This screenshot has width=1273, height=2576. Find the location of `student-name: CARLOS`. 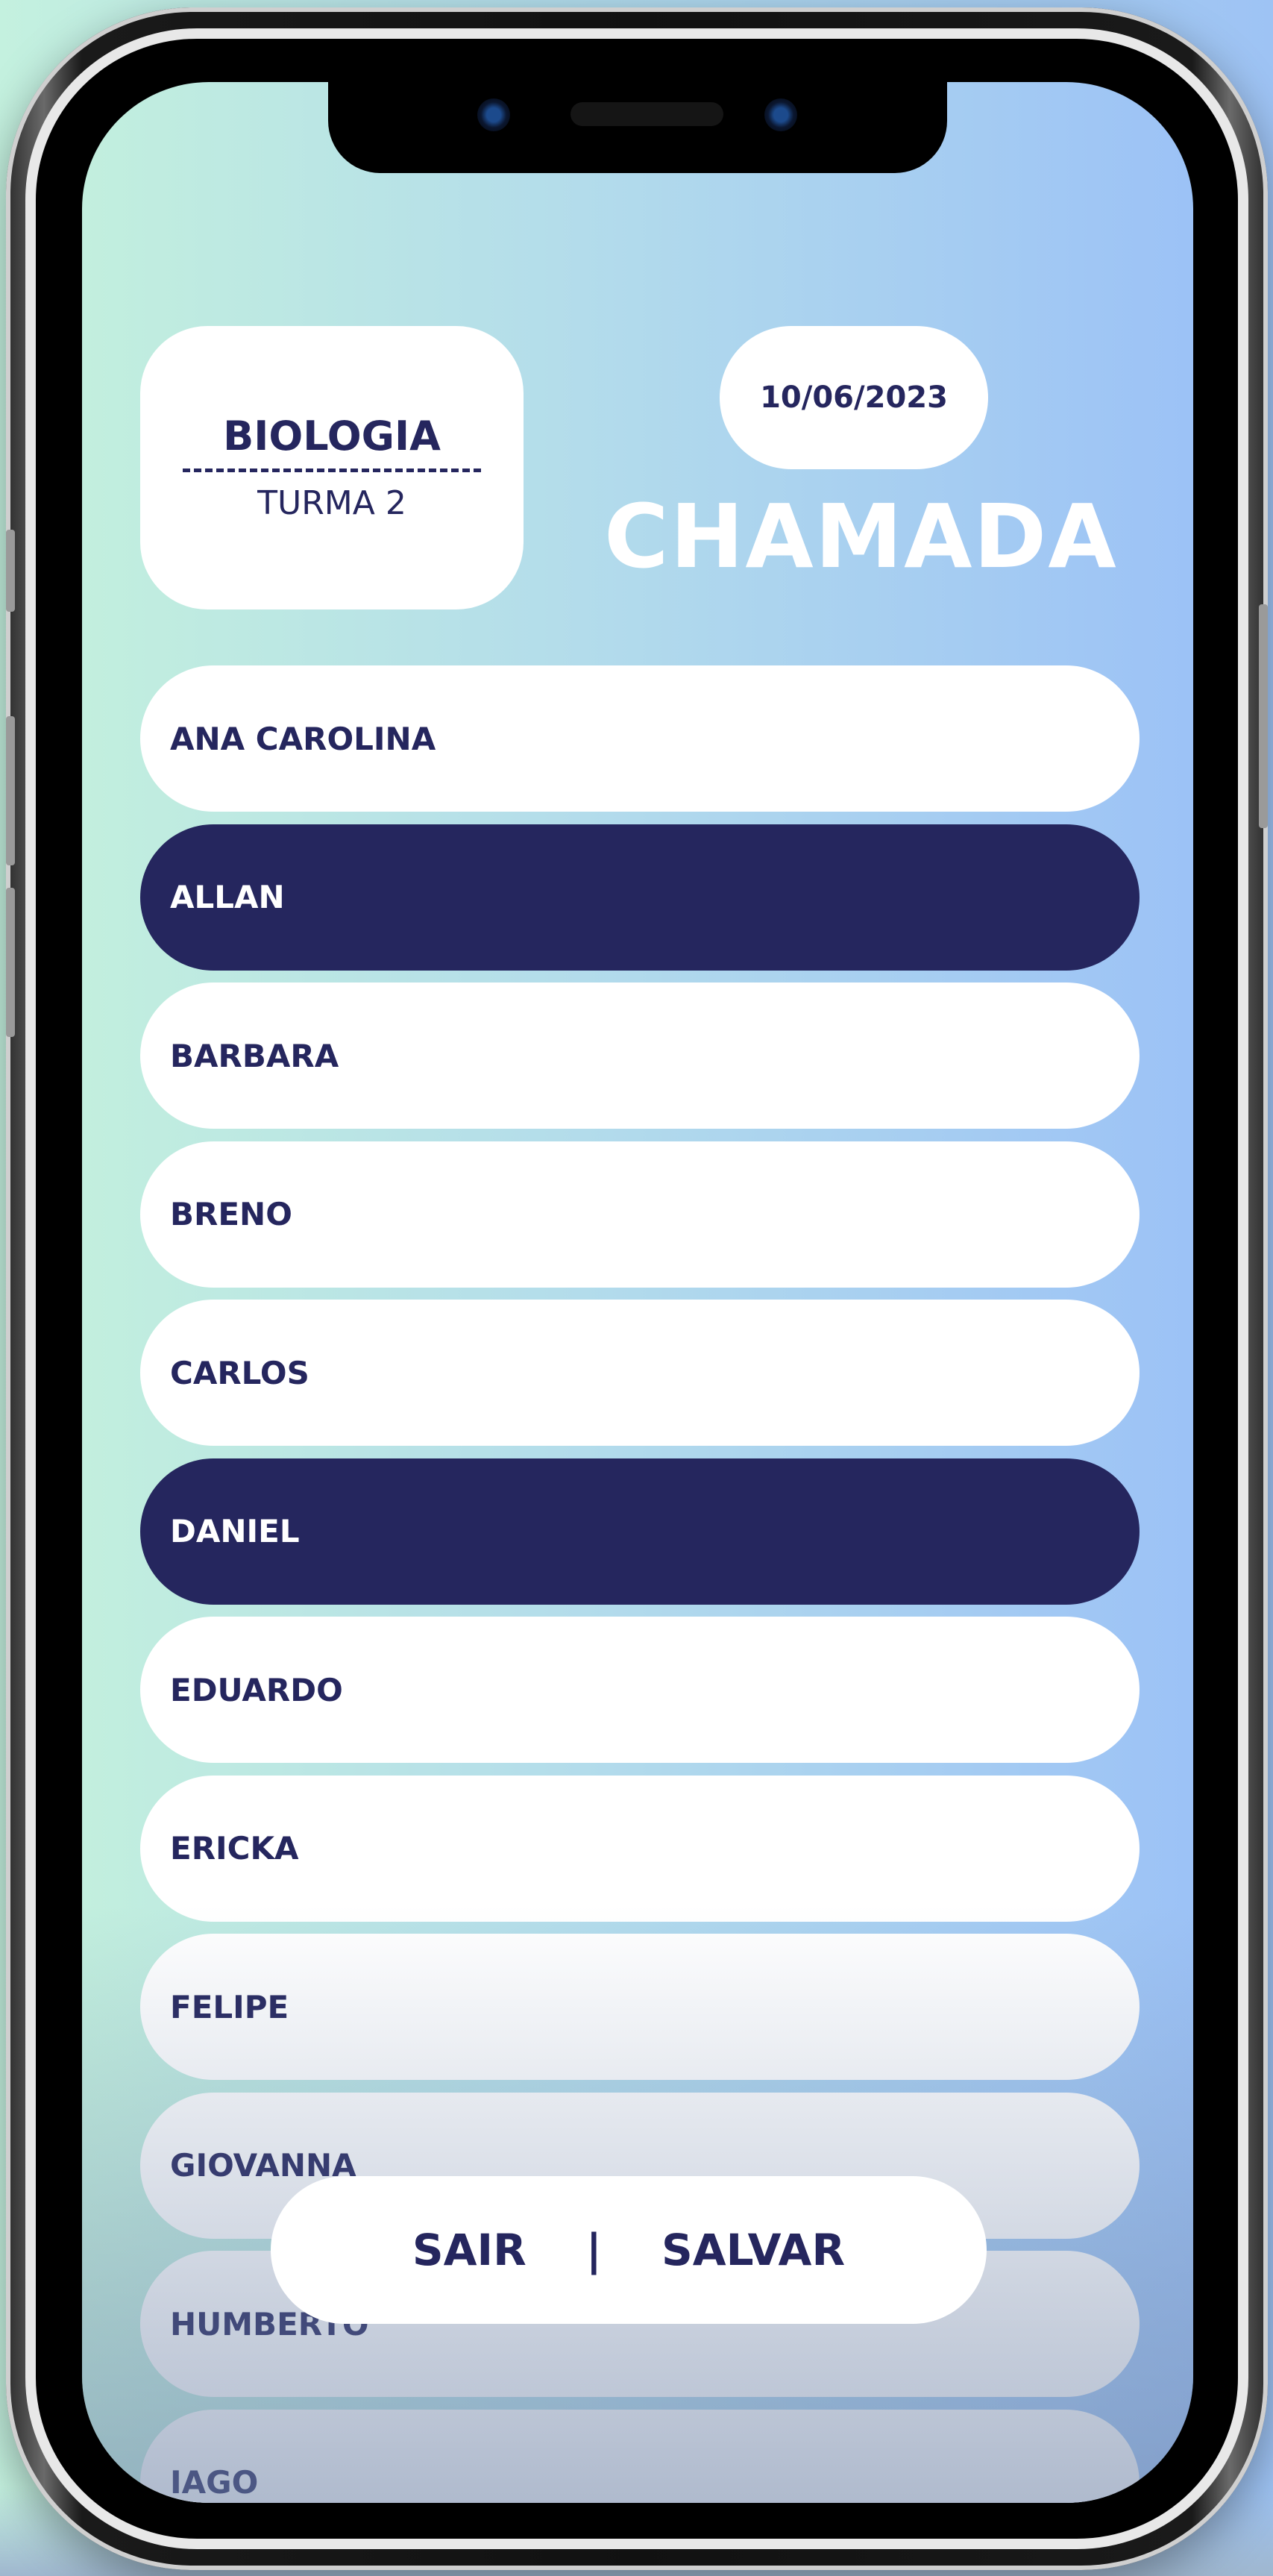

student-name: CARLOS is located at coordinates (239, 1372).